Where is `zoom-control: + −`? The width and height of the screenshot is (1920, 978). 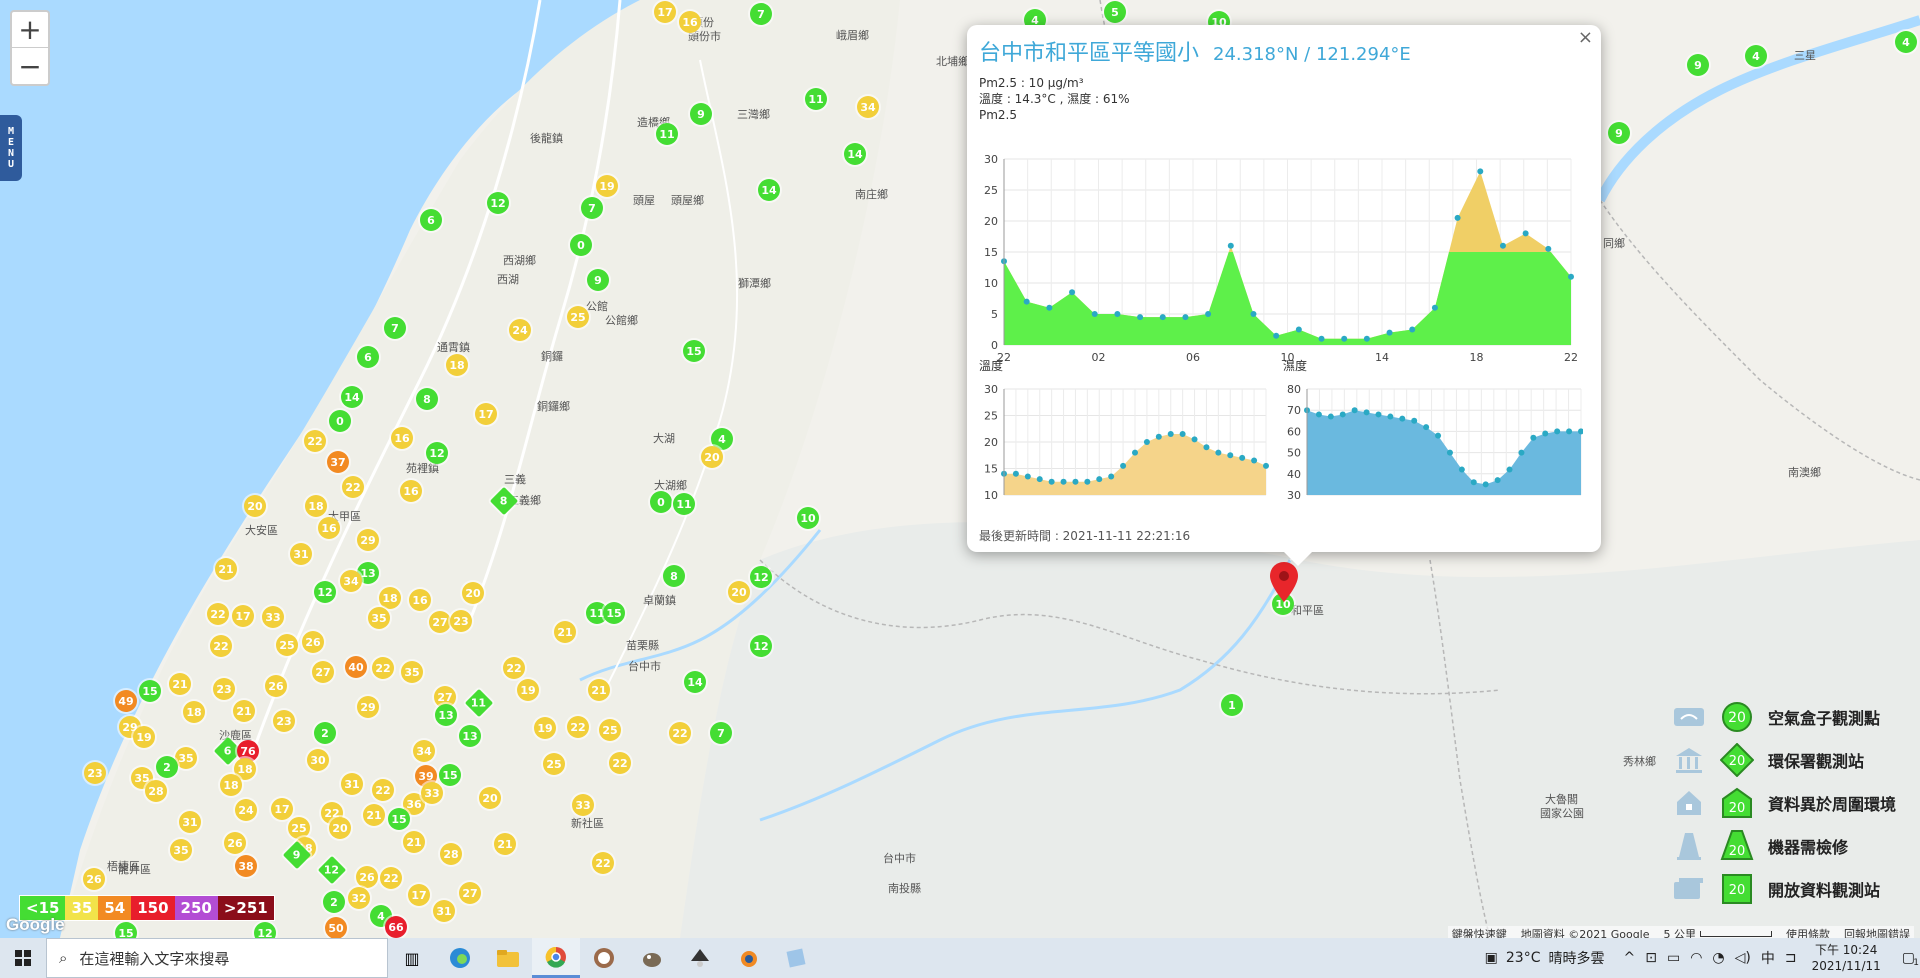
zoom-control: + − is located at coordinates (30, 48).